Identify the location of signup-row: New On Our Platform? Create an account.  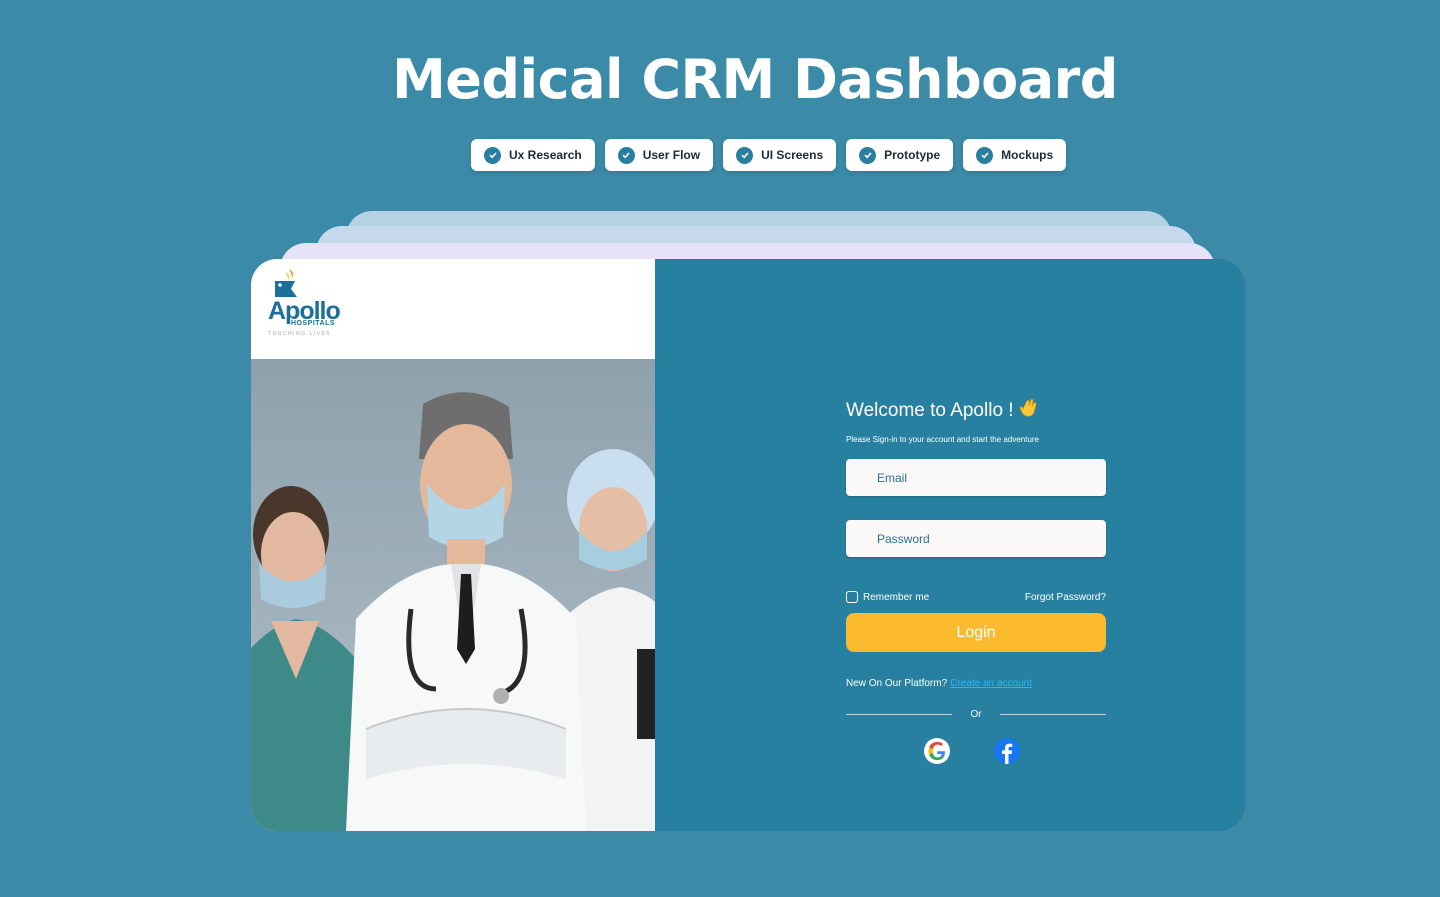
(976, 683).